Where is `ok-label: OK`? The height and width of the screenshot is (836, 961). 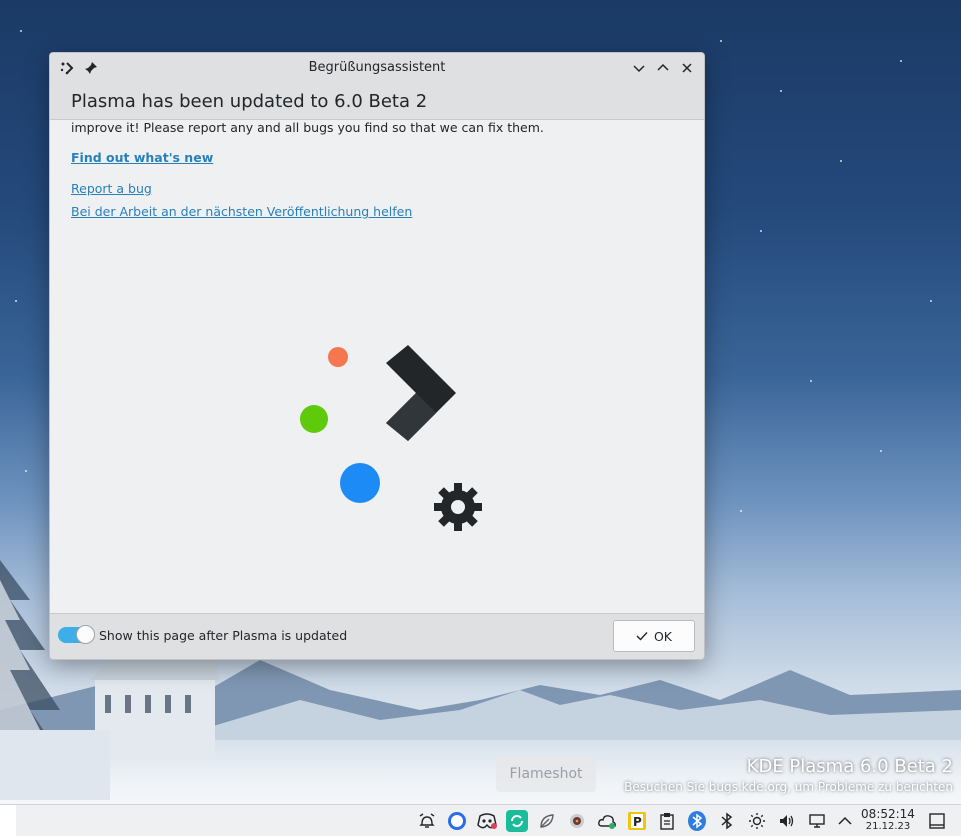 ok-label: OK is located at coordinates (663, 636).